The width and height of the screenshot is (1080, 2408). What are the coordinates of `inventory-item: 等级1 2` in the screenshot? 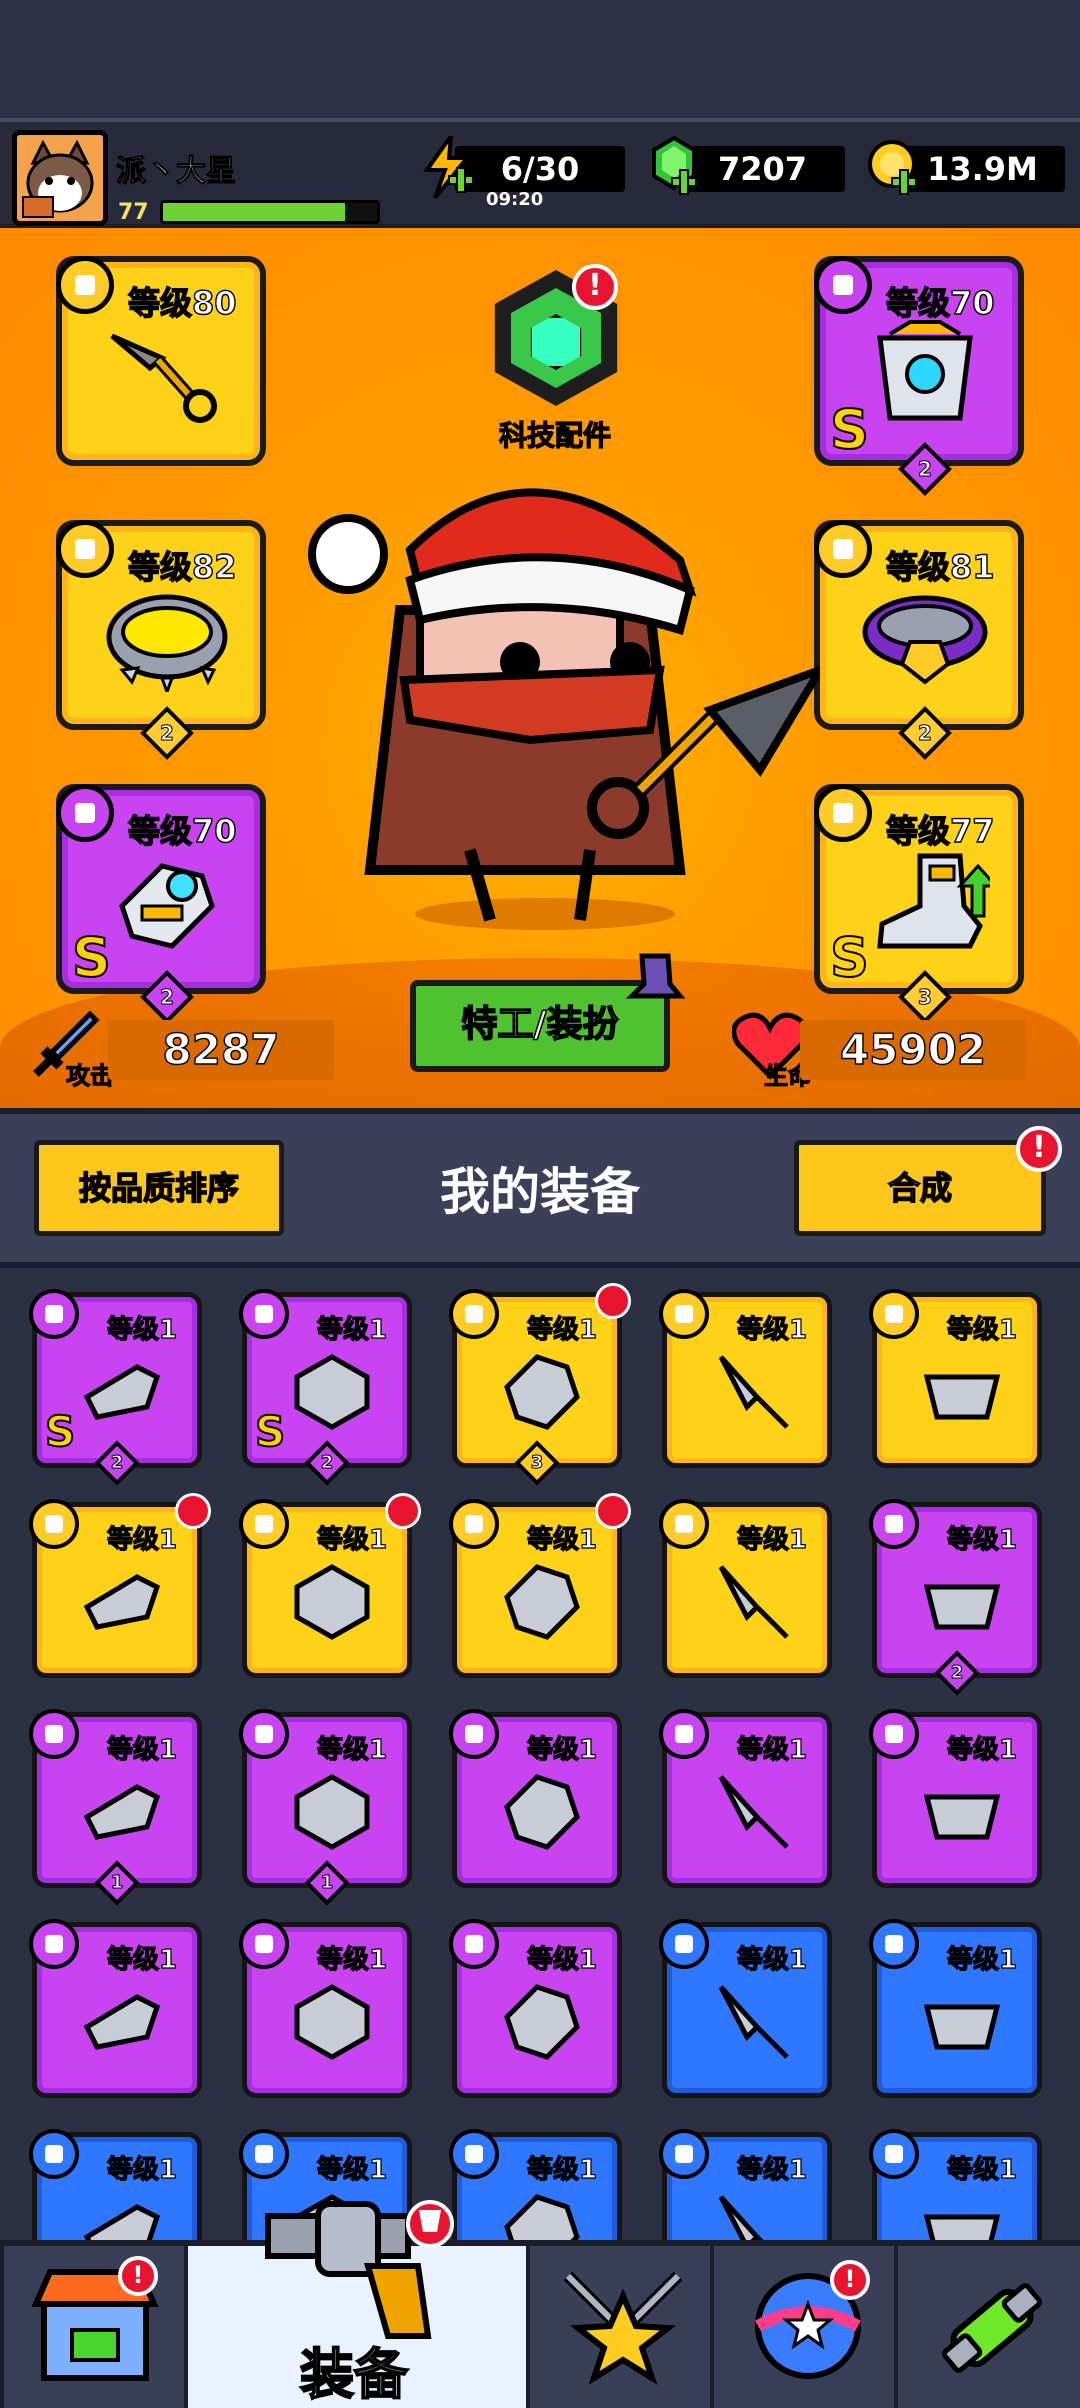 It's located at (955, 1597).